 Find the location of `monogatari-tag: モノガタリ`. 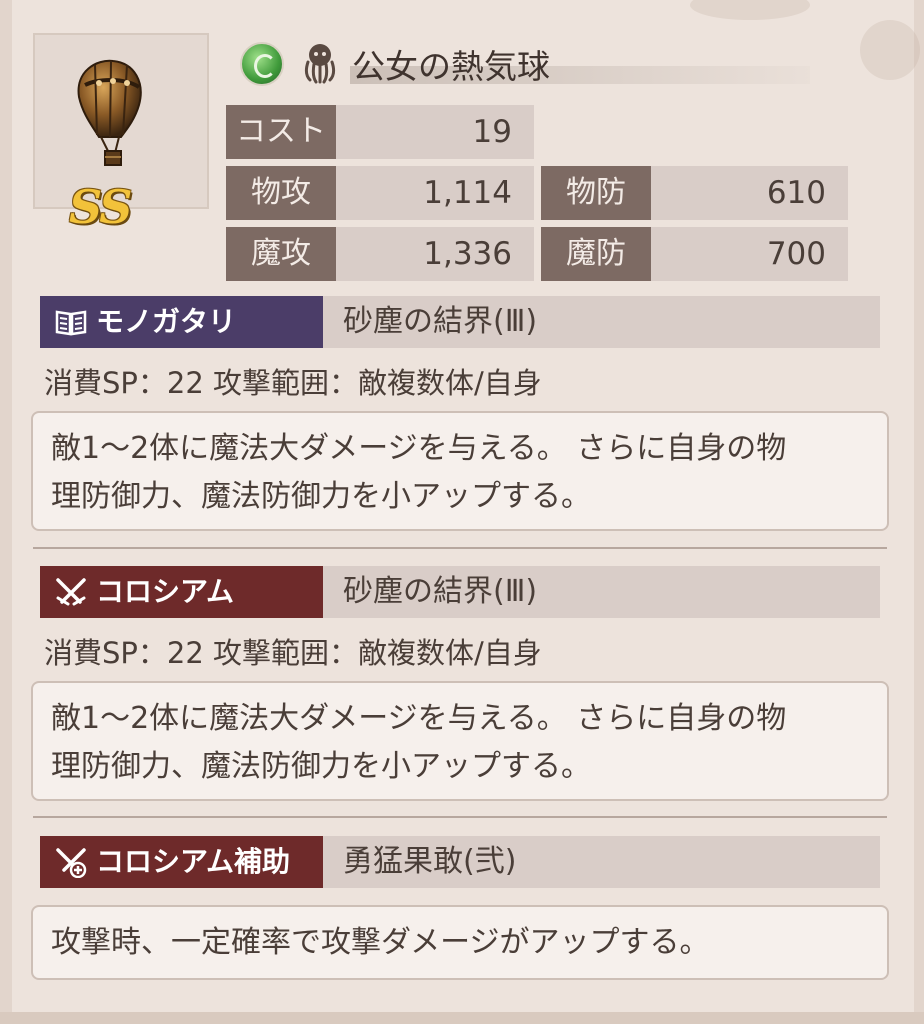

monogatari-tag: モノガタリ is located at coordinates (181, 322).